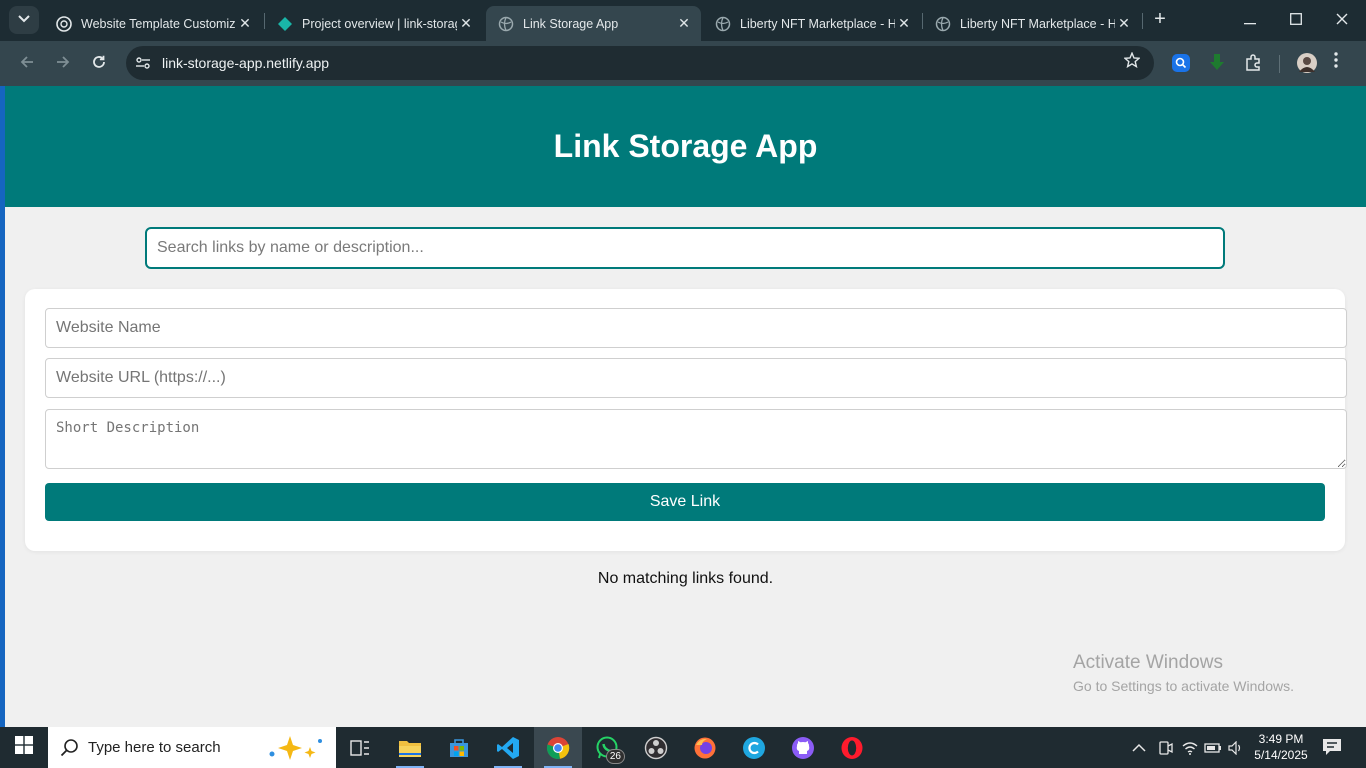  I want to click on address-bar: link-storage-app.netlify.app, so click(640, 63).